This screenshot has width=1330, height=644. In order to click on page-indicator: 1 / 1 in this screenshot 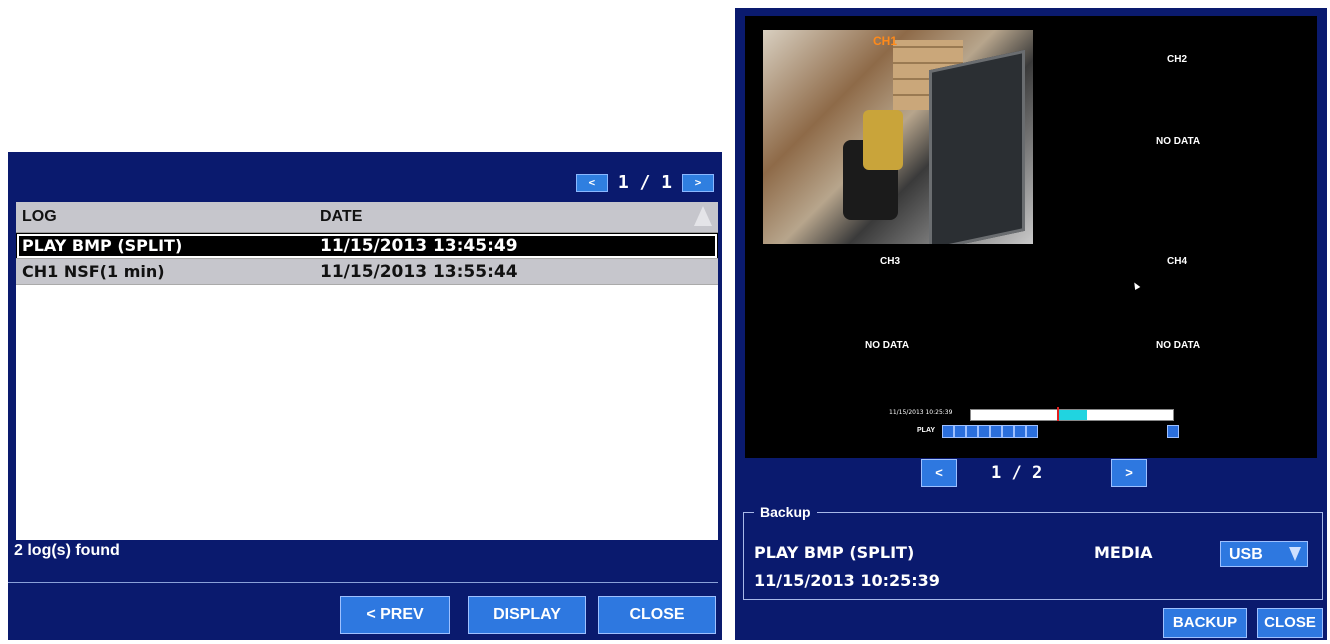, I will do `click(644, 182)`.